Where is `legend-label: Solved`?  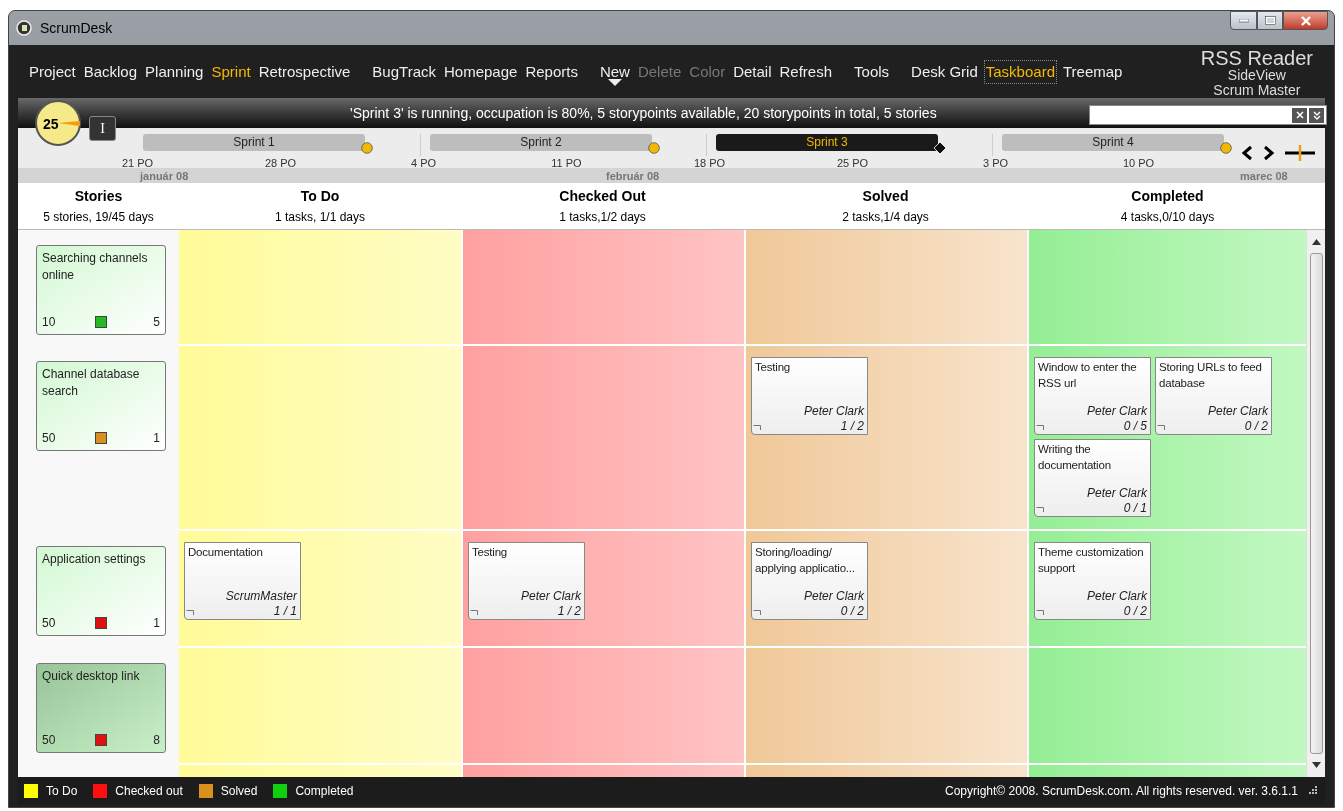 legend-label: Solved is located at coordinates (239, 791).